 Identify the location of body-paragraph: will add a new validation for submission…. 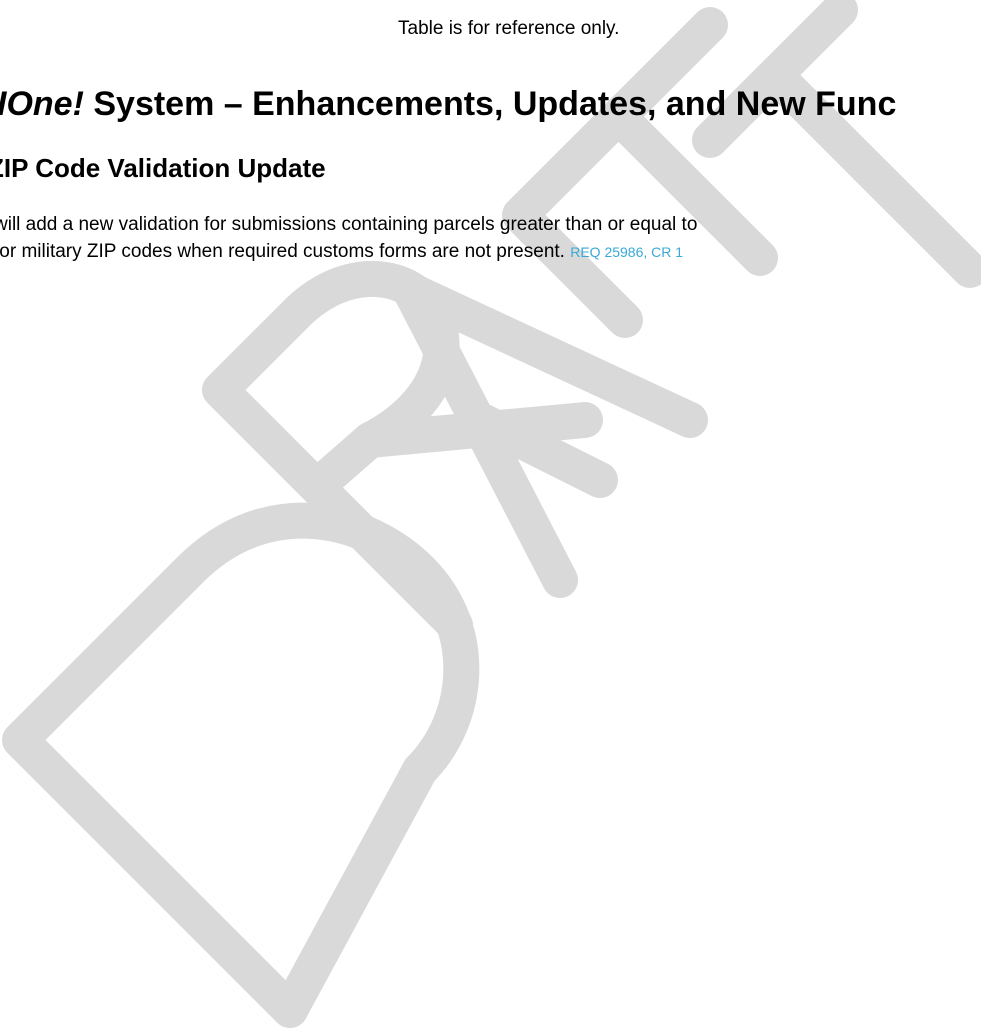
(348, 238).